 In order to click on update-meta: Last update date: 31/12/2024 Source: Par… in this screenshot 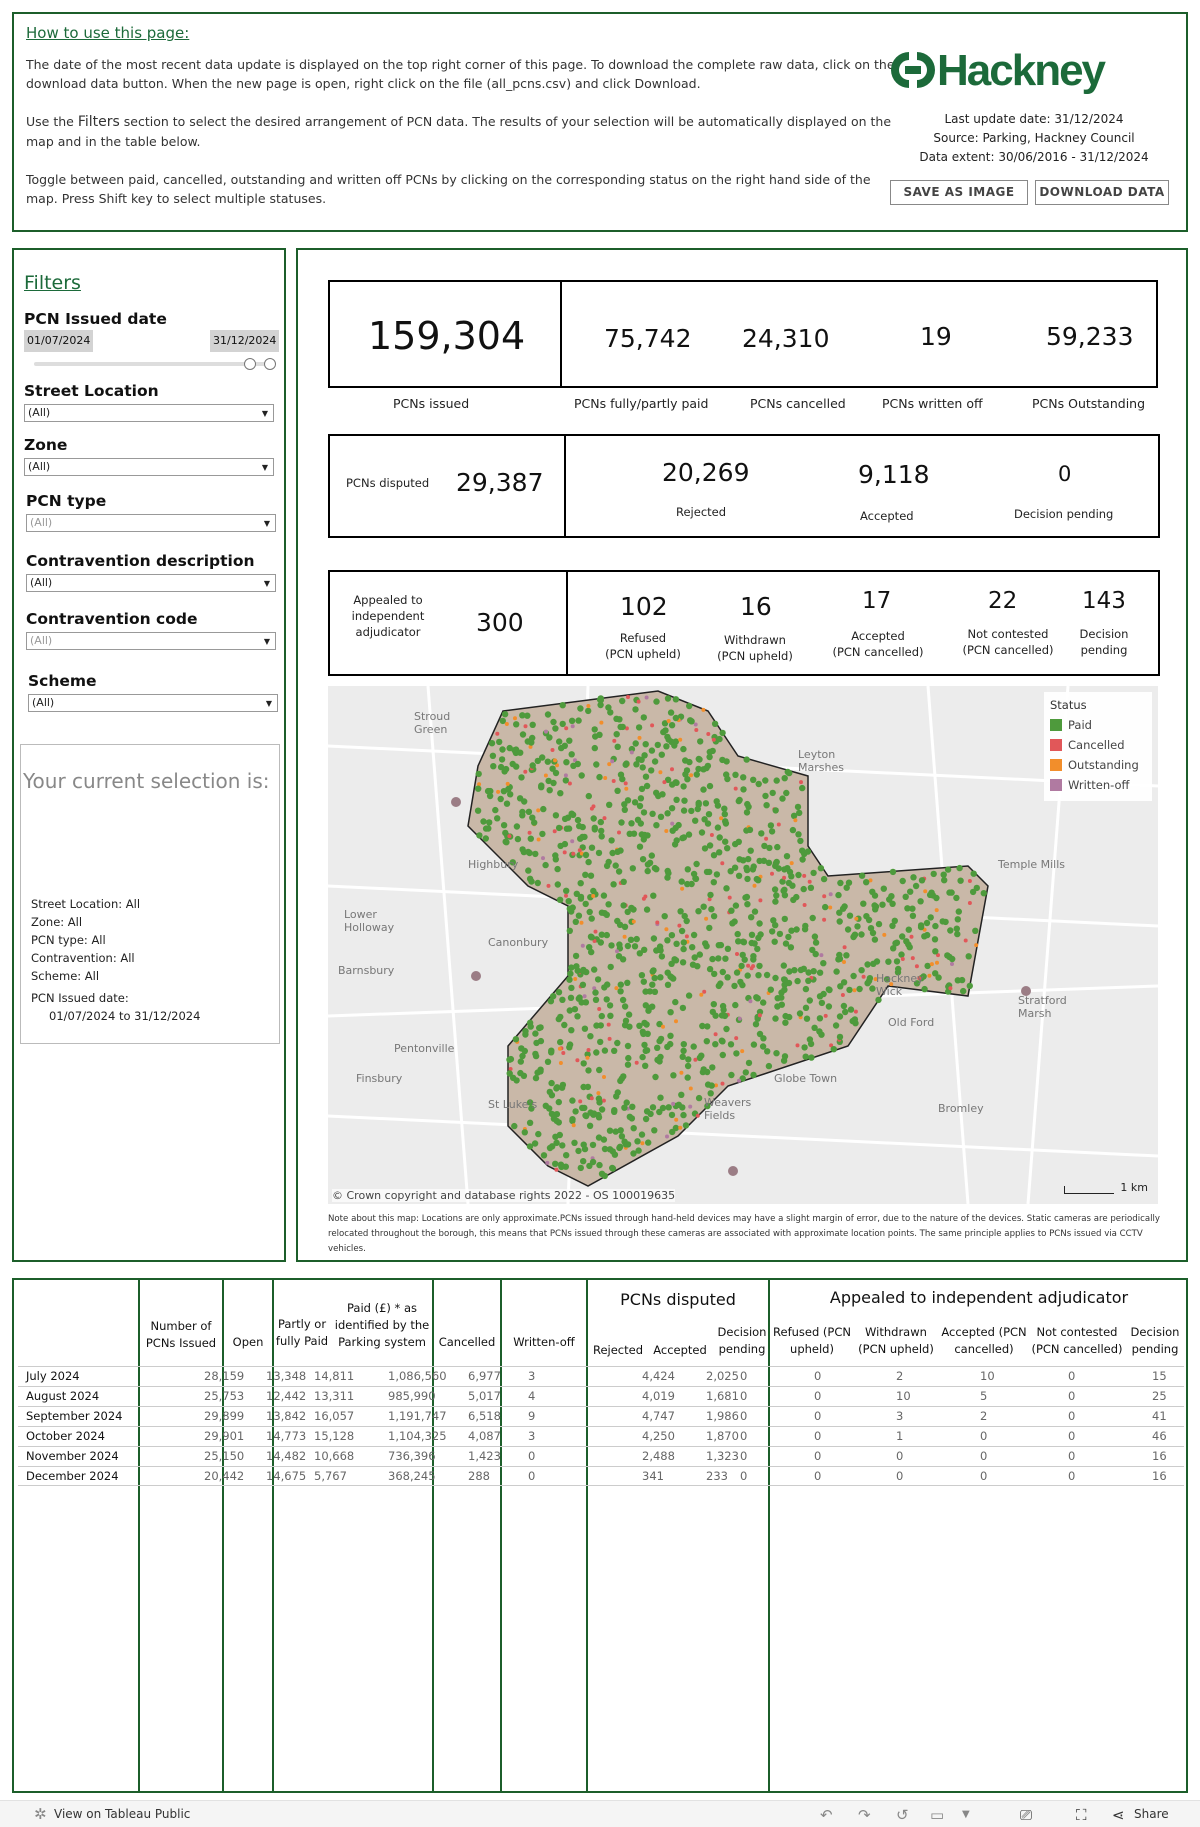, I will do `click(1034, 138)`.